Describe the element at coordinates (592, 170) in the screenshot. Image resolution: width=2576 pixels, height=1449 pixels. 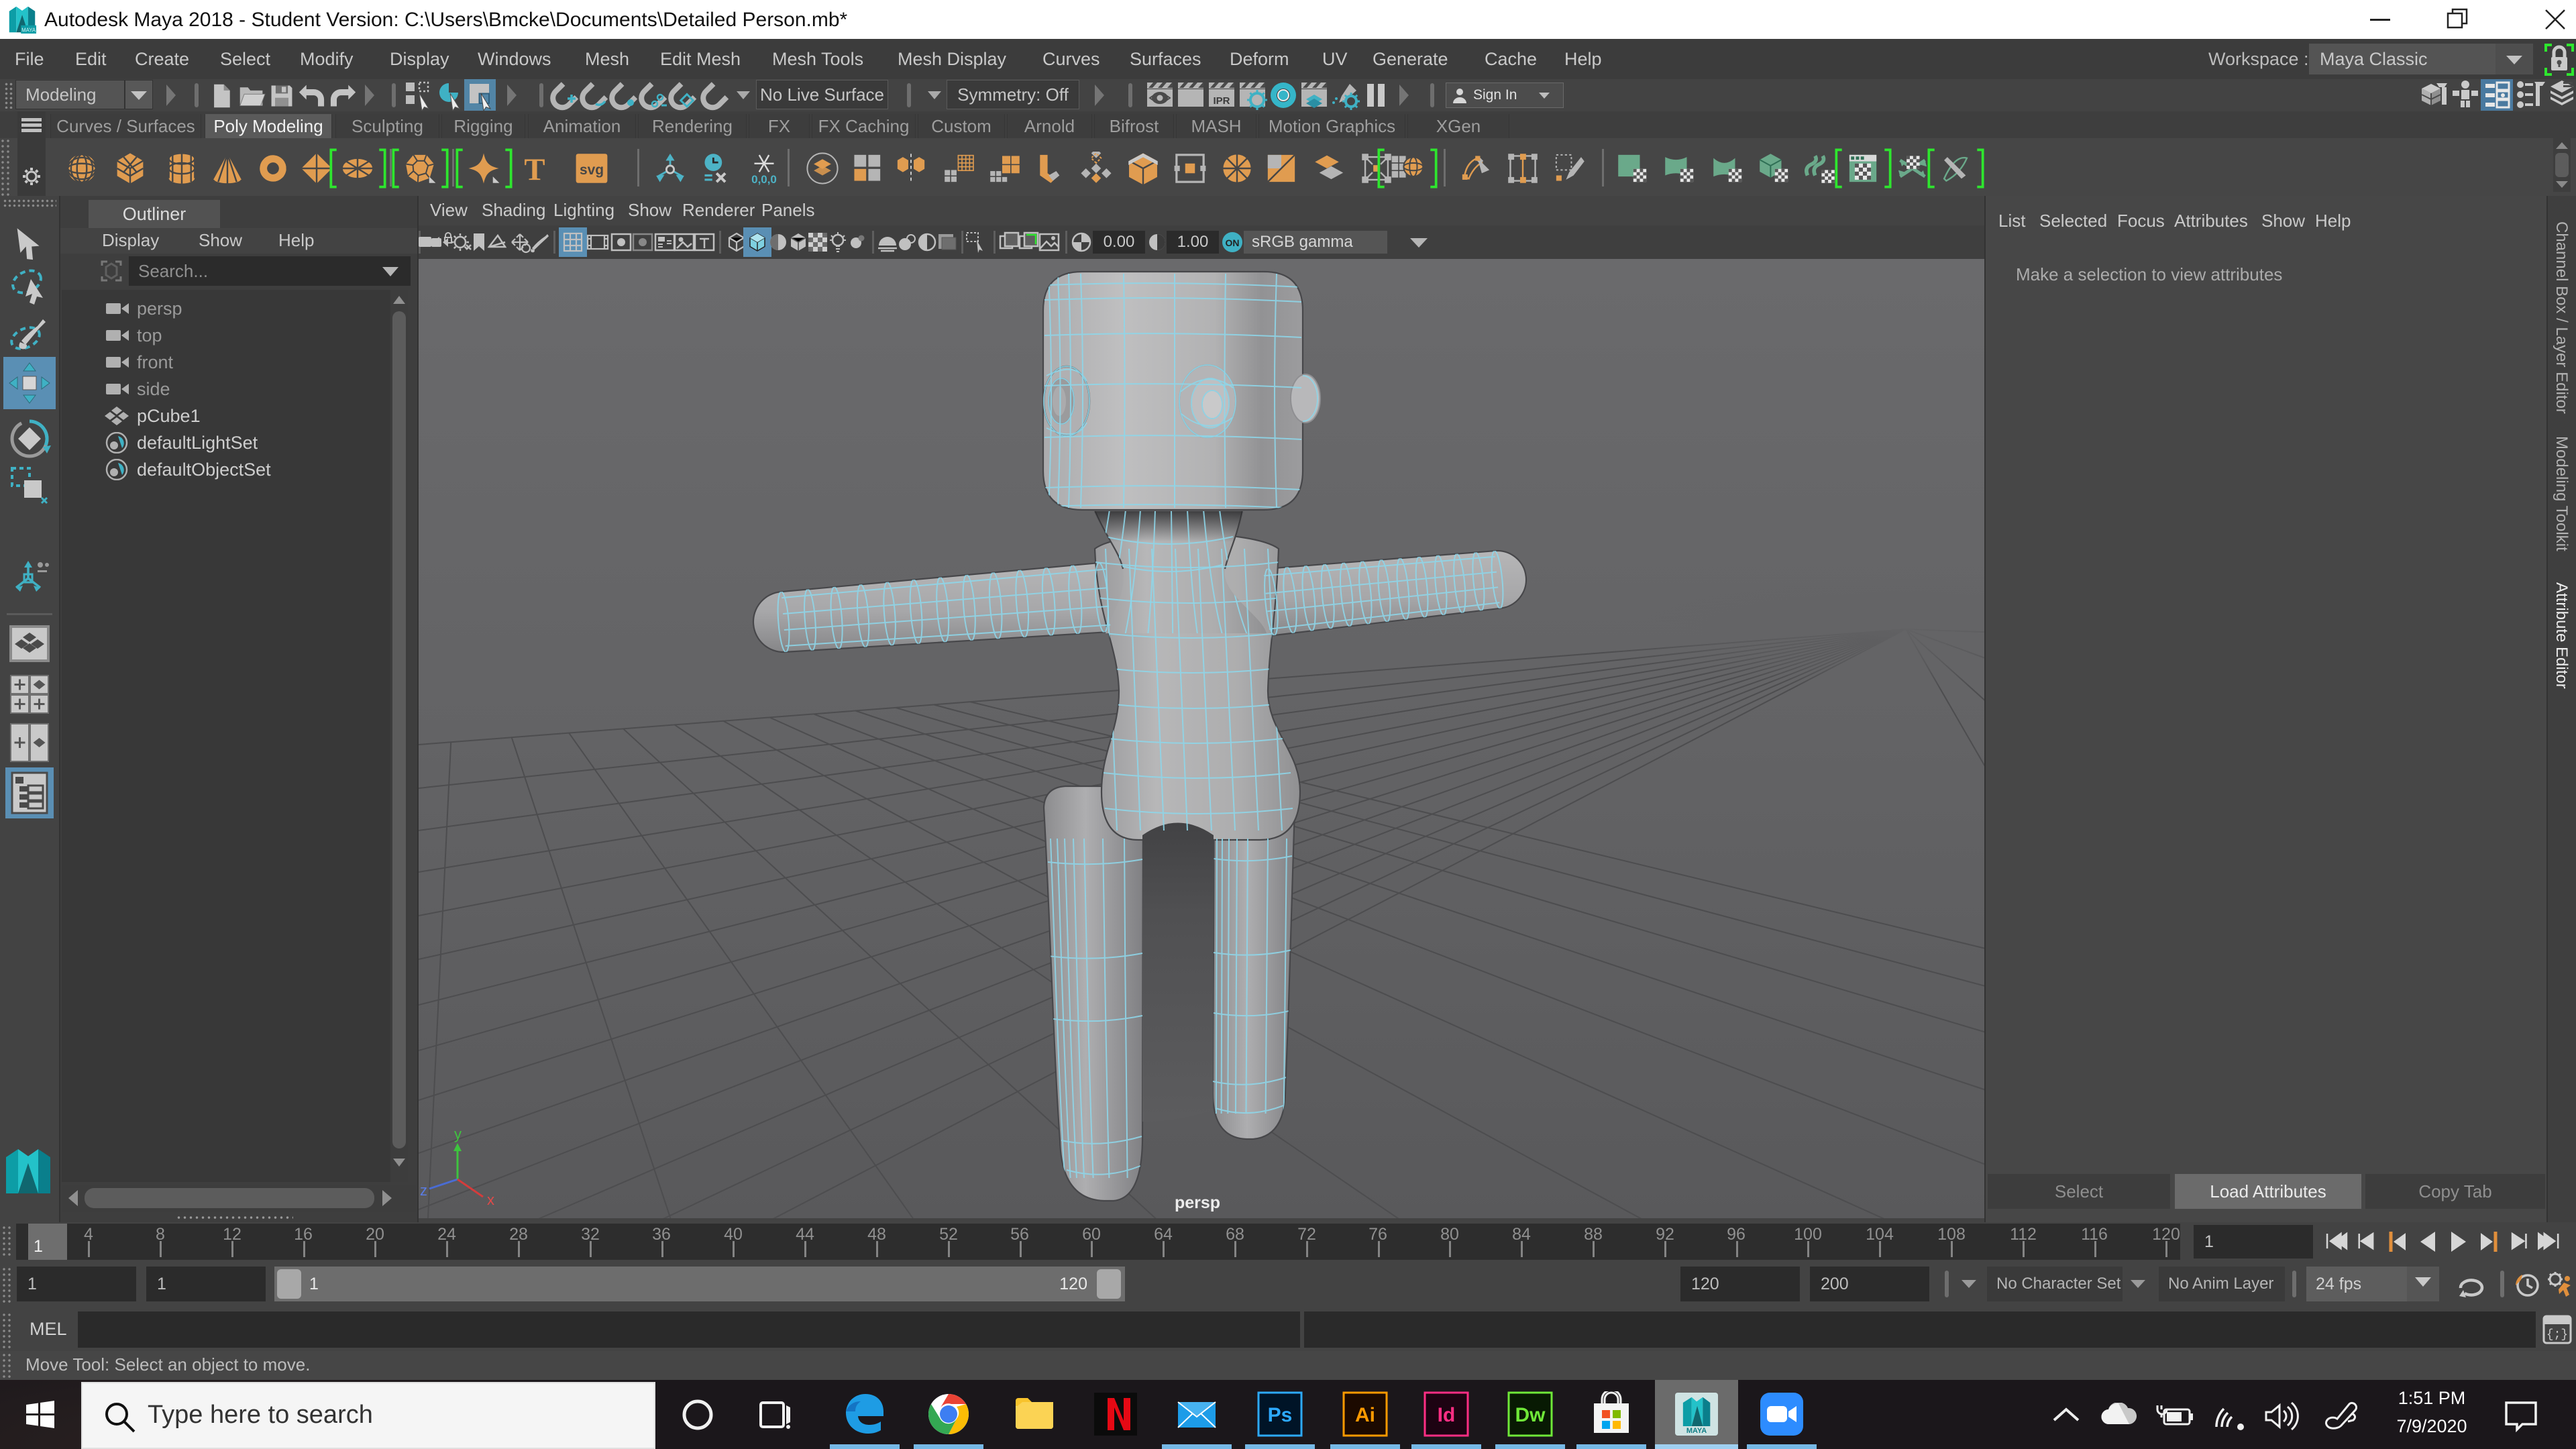
I see `svg-text: svg` at that location.